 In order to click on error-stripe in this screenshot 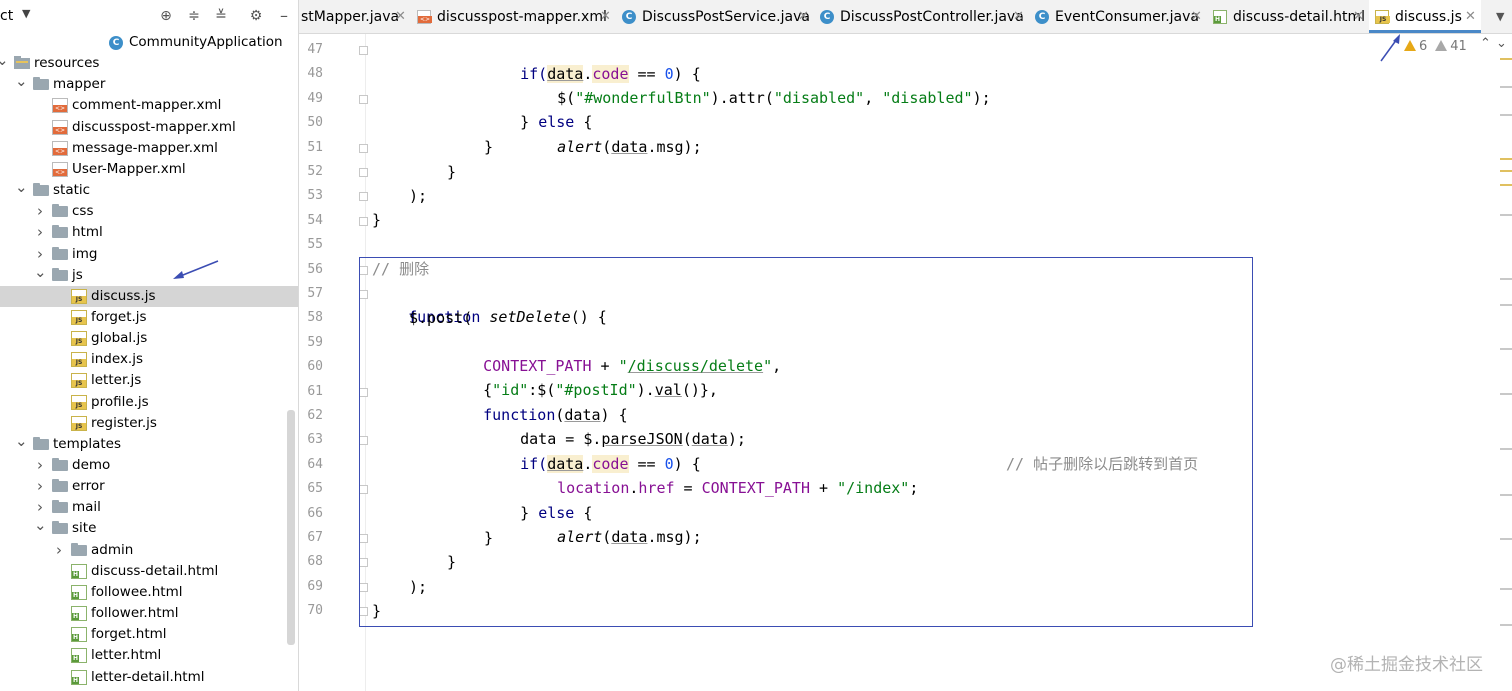, I will do `click(1504, 368)`.